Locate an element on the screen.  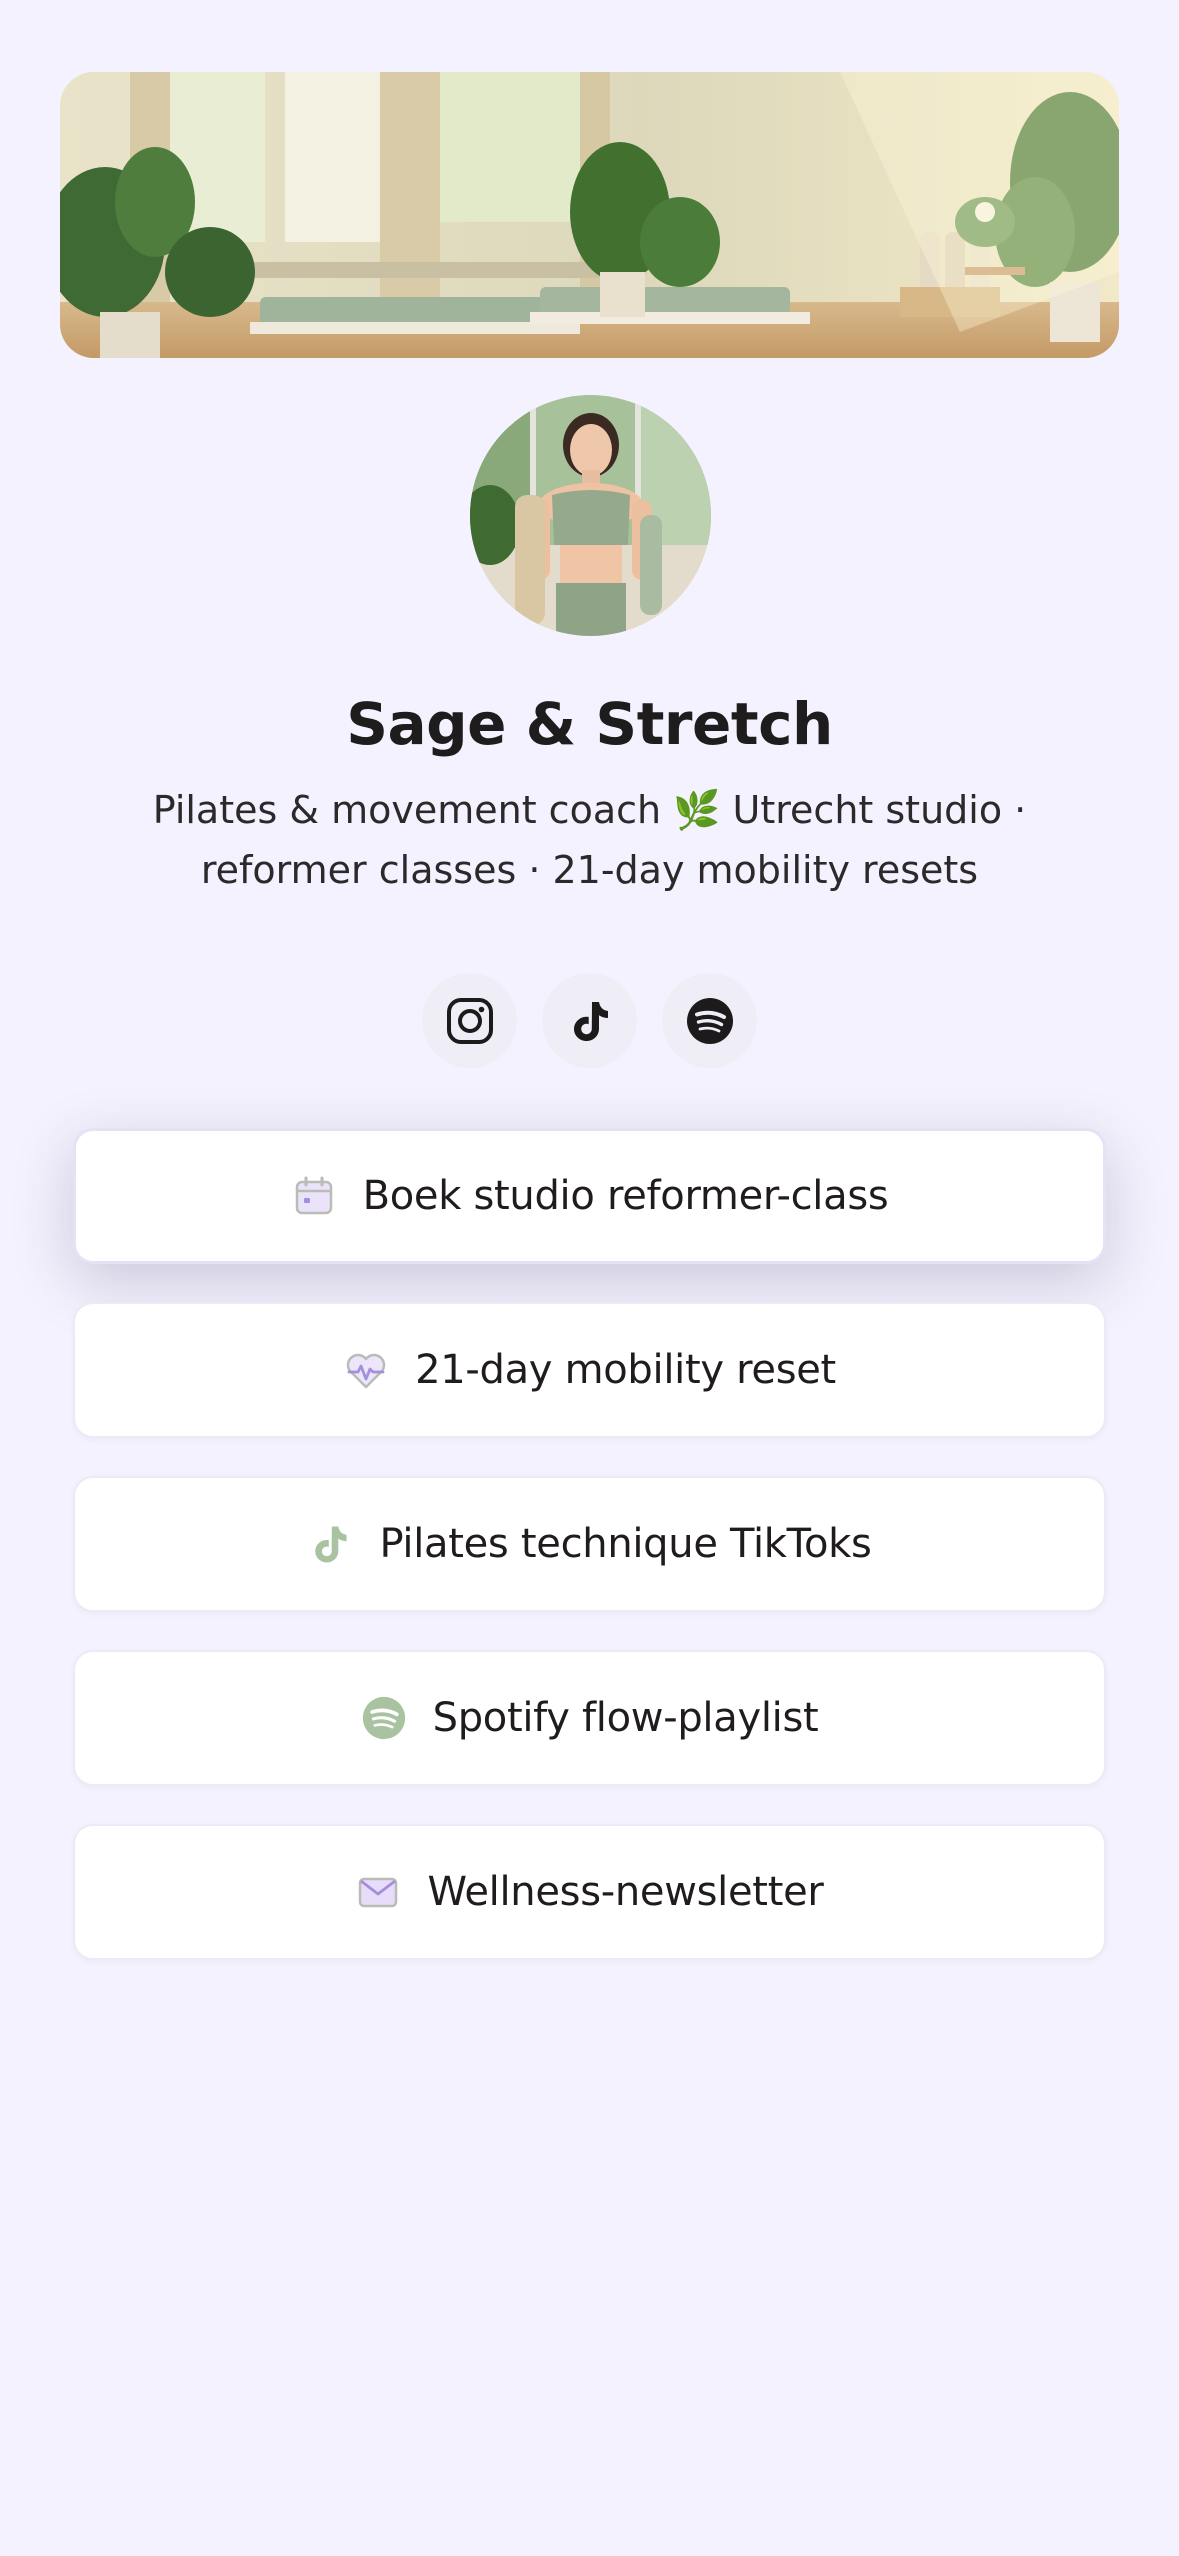
mail-icon is located at coordinates (378, 1892).